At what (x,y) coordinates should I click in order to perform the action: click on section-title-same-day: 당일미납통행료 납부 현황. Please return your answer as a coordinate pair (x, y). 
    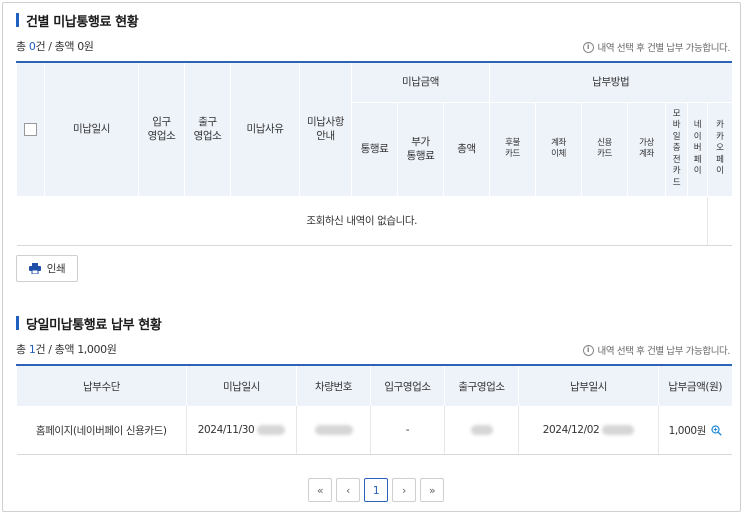
    Looking at the image, I should click on (89, 323).